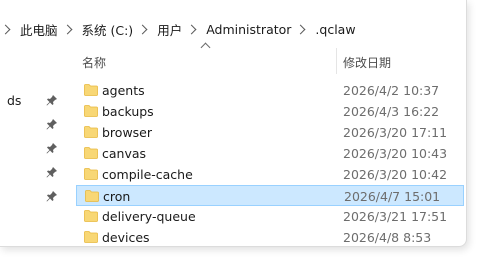  I want to click on list-item: browser 2026/3/20 17:11, so click(270, 132).